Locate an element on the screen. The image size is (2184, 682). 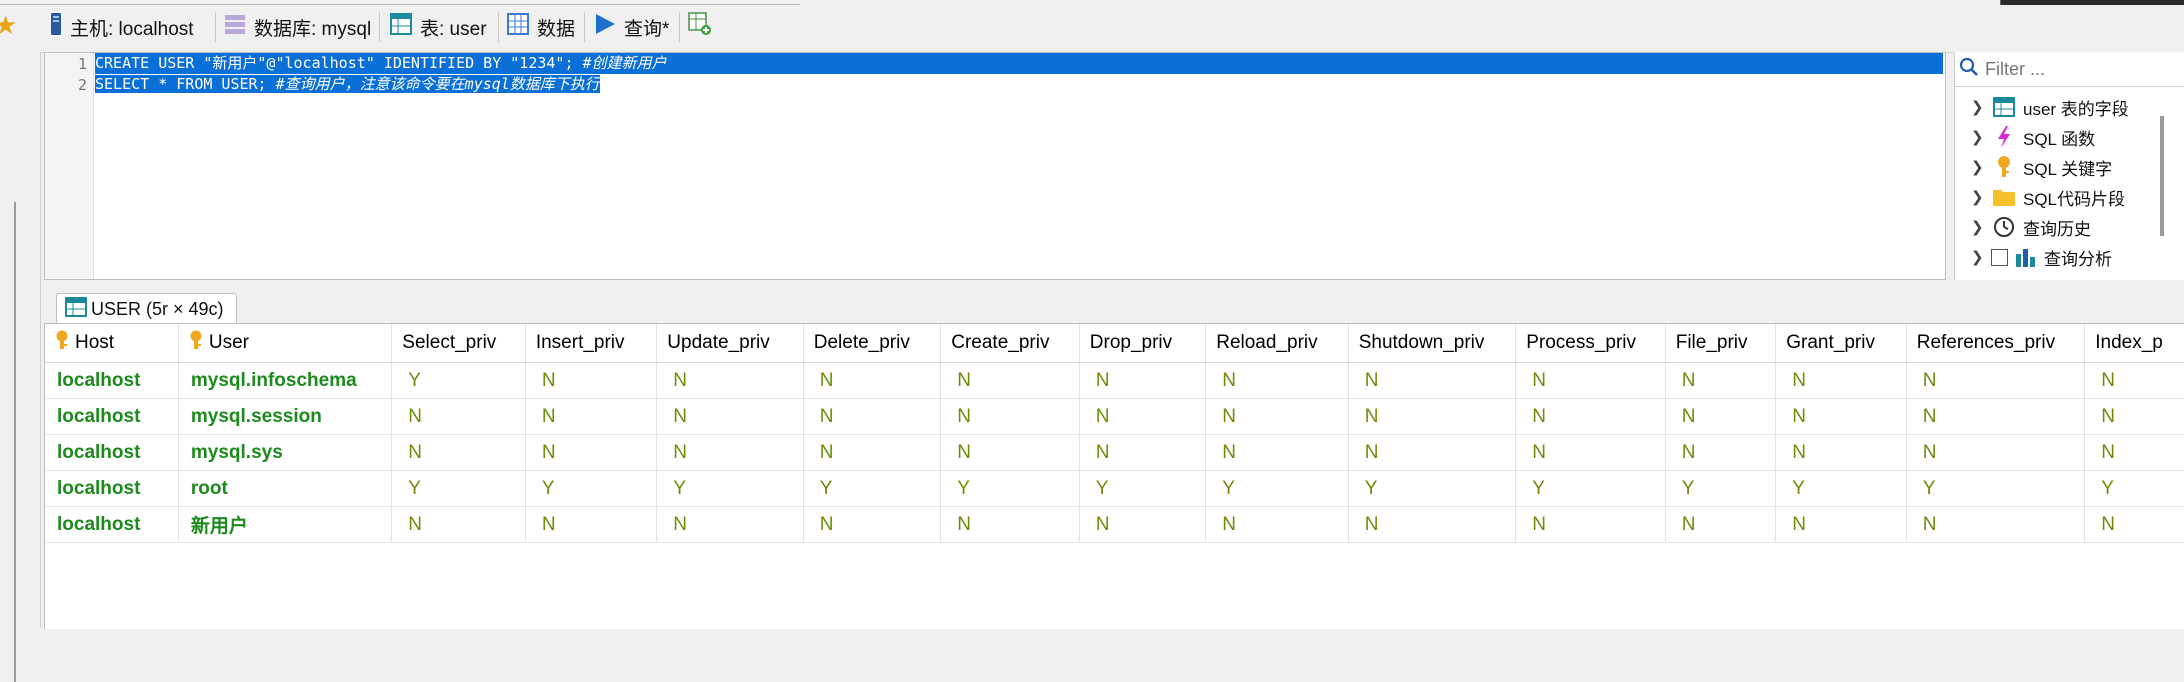
column-header: Index_p is located at coordinates (2134, 343).